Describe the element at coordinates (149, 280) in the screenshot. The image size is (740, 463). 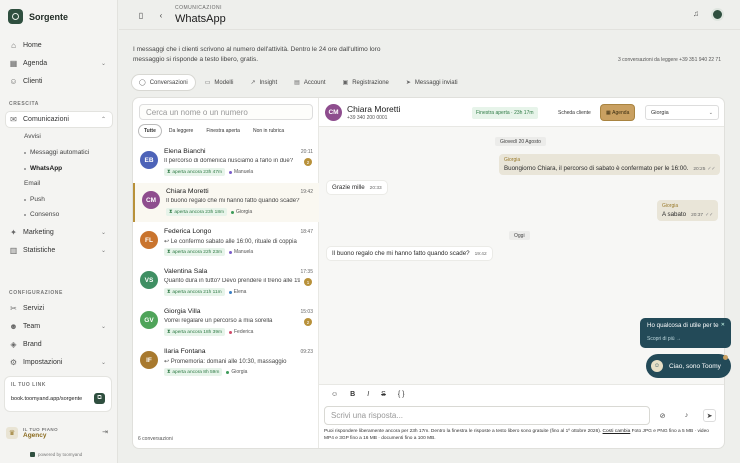
I see `avatar: VS` at that location.